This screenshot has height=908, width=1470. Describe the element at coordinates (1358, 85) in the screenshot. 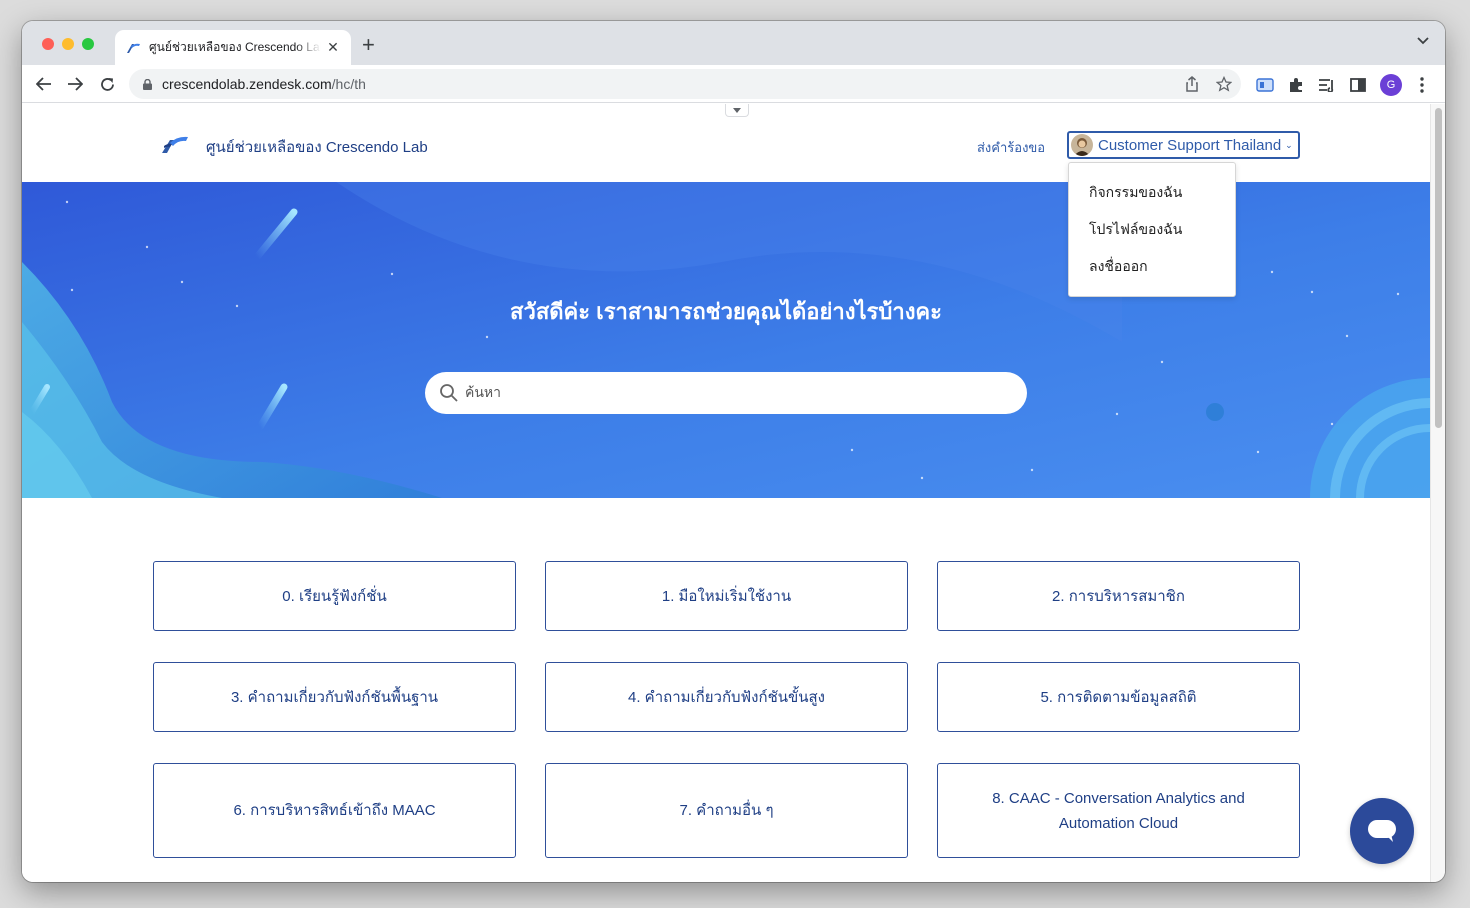

I see `side-panel-icon` at that location.